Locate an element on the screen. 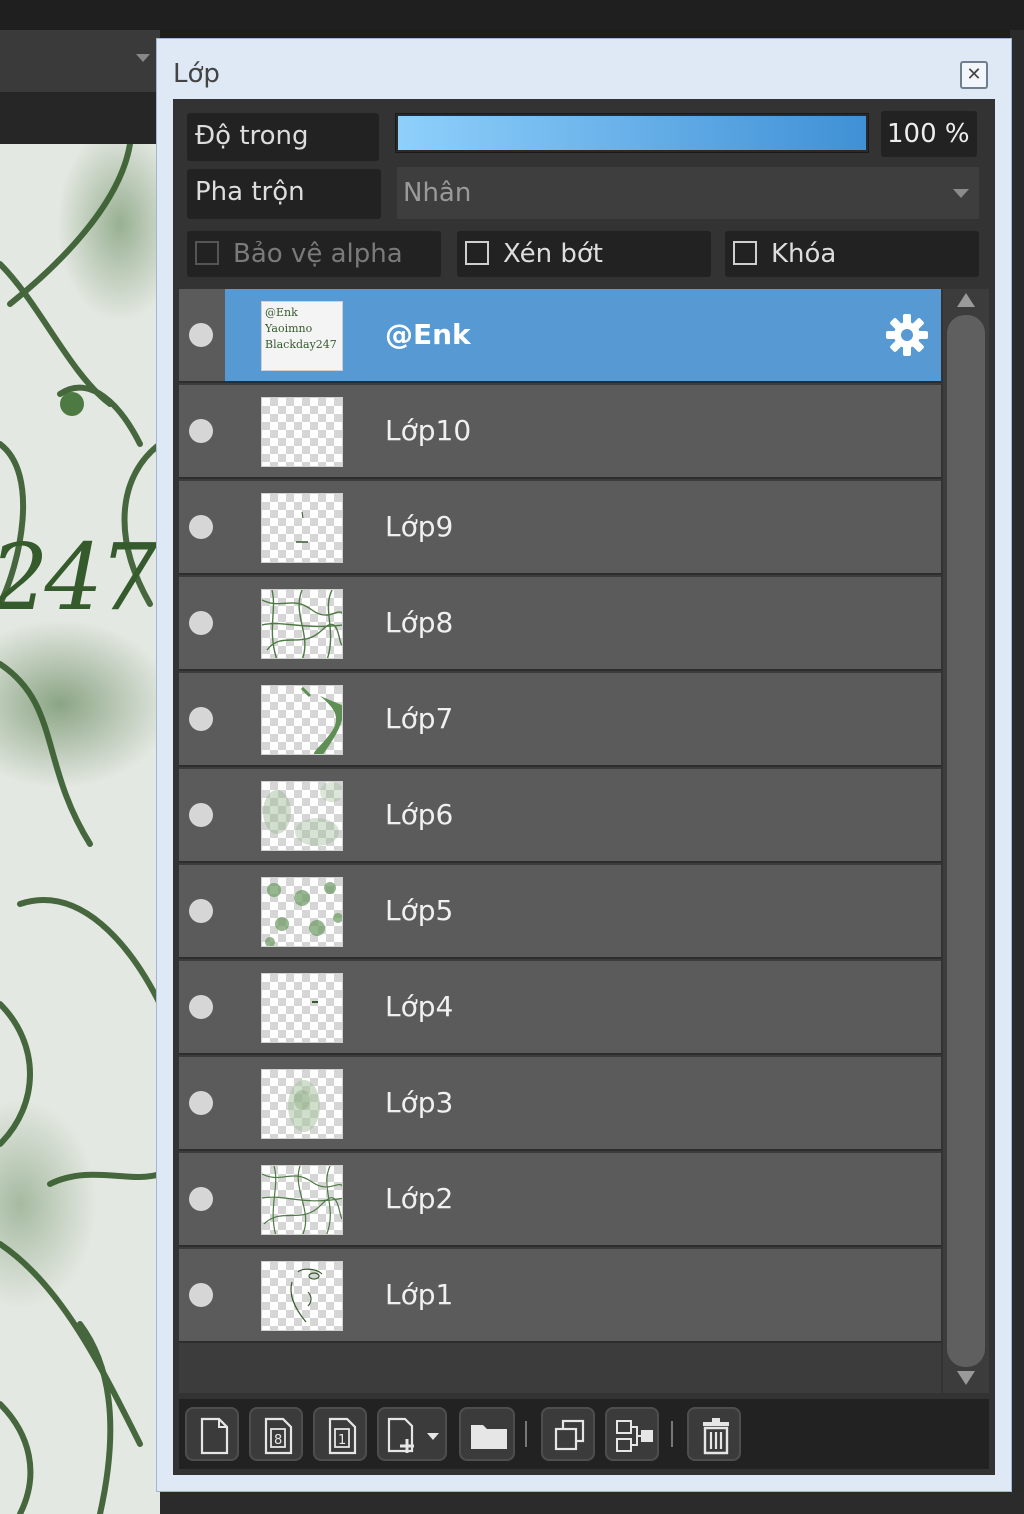 The width and height of the screenshot is (1024, 1514). new-page-icon is located at coordinates (214, 1436).